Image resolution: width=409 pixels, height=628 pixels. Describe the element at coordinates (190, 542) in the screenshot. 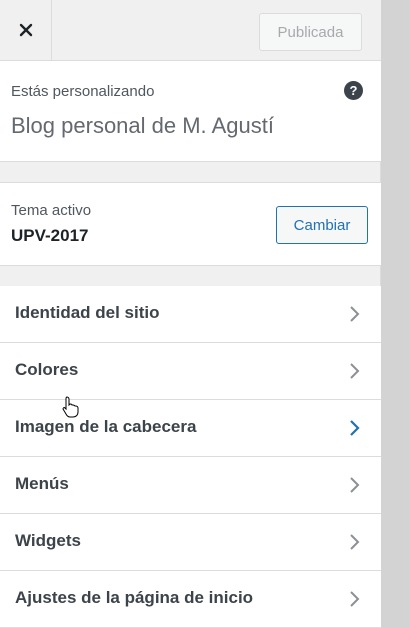

I see `menu-item-widgets: Widgets` at that location.